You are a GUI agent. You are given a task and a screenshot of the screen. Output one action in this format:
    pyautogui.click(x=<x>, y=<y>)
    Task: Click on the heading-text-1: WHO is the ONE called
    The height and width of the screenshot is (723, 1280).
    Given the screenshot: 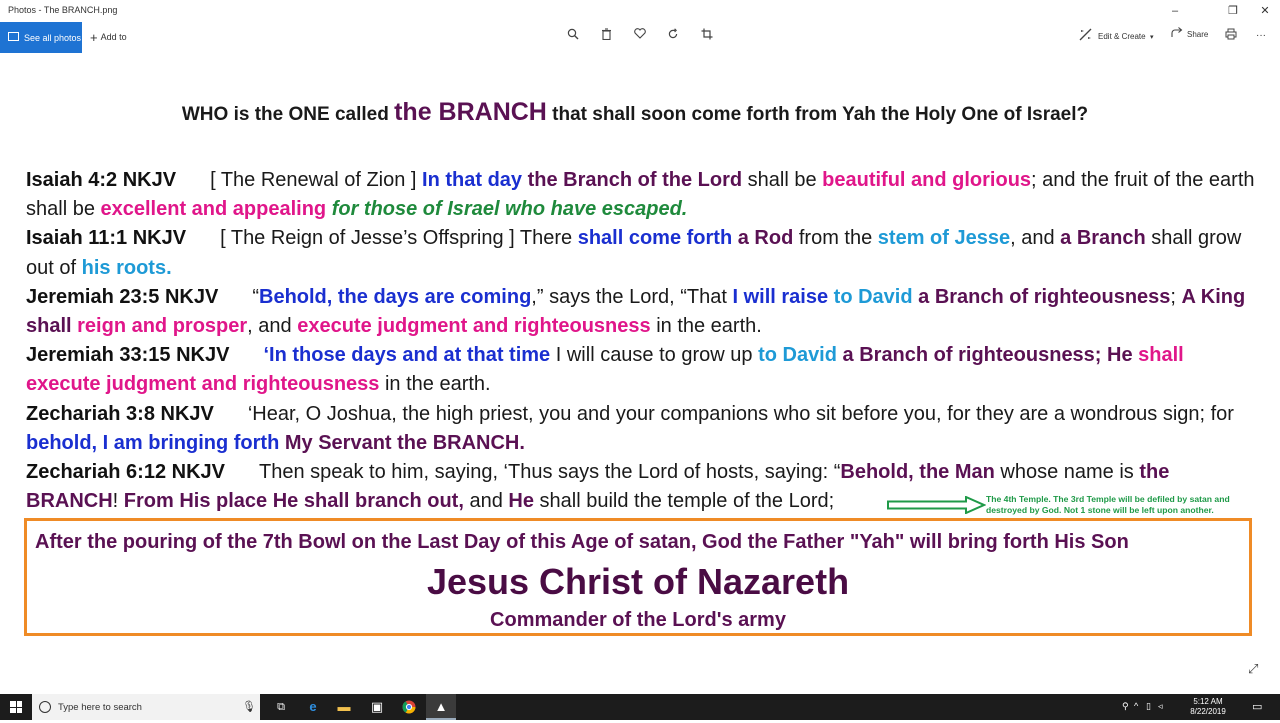 What is the action you would take?
    pyautogui.click(x=288, y=114)
    